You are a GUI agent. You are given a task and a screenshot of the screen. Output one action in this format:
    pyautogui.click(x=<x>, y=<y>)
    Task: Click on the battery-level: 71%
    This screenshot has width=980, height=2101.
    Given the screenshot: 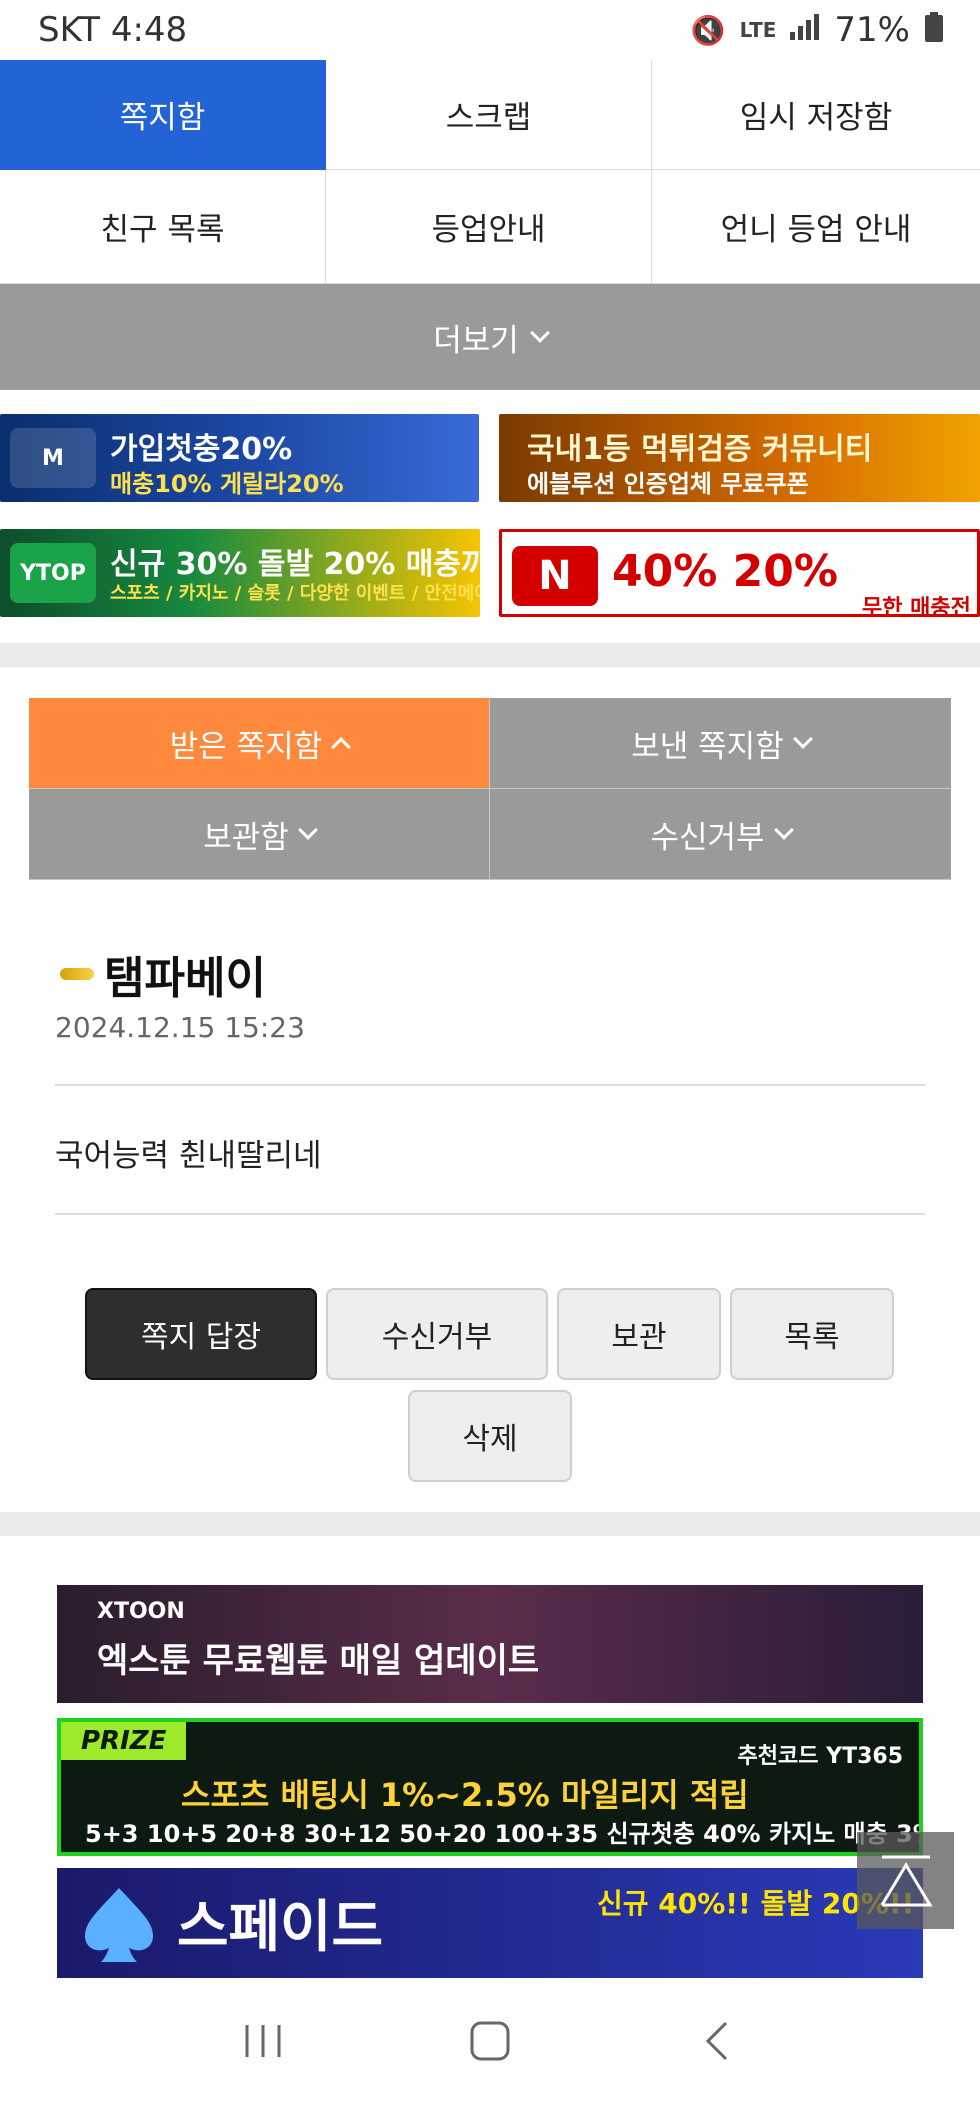 What is the action you would take?
    pyautogui.click(x=872, y=30)
    